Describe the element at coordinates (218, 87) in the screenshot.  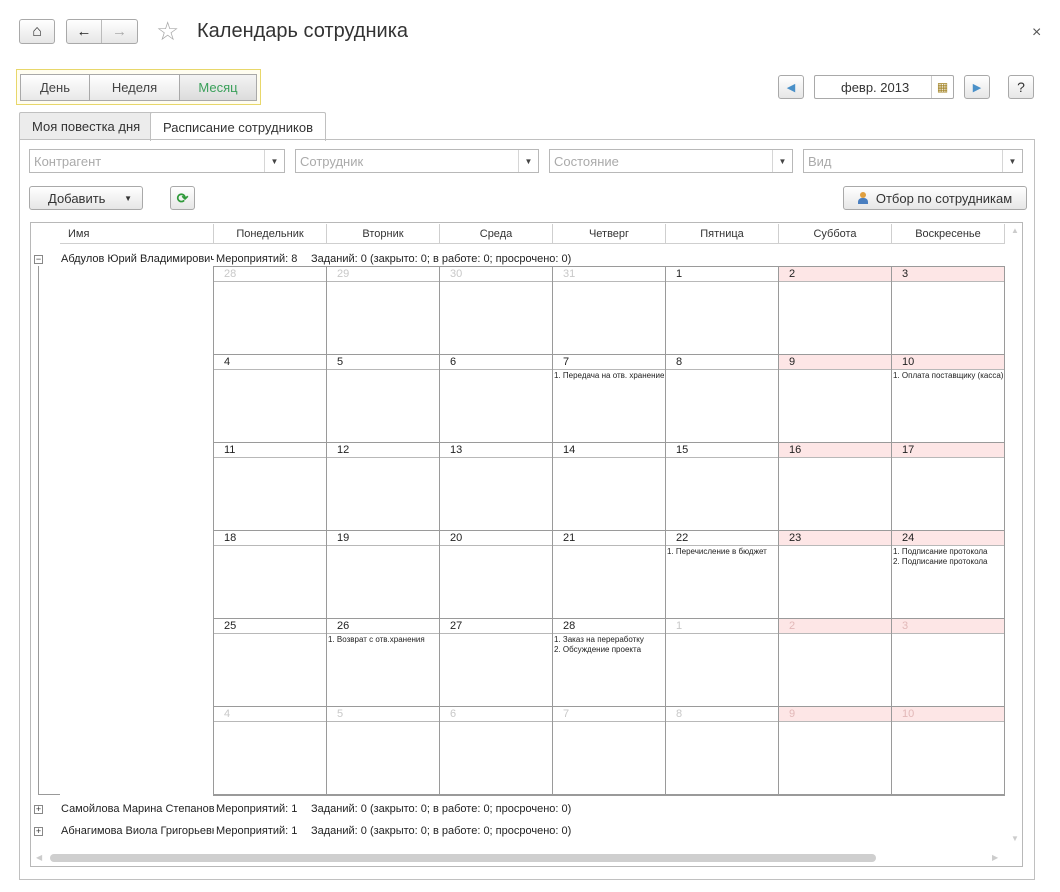
I see `period-month-button: Месяц` at that location.